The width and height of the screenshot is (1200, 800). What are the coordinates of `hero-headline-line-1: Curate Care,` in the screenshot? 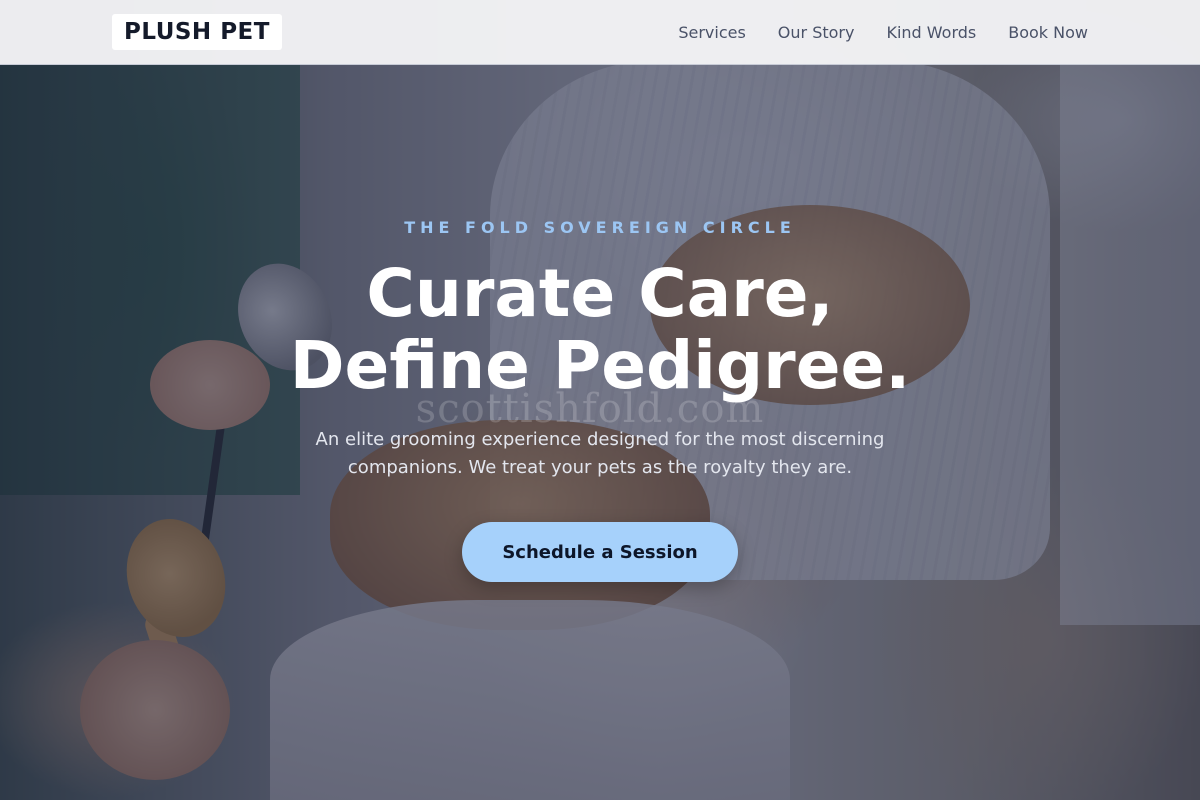 It's located at (600, 293).